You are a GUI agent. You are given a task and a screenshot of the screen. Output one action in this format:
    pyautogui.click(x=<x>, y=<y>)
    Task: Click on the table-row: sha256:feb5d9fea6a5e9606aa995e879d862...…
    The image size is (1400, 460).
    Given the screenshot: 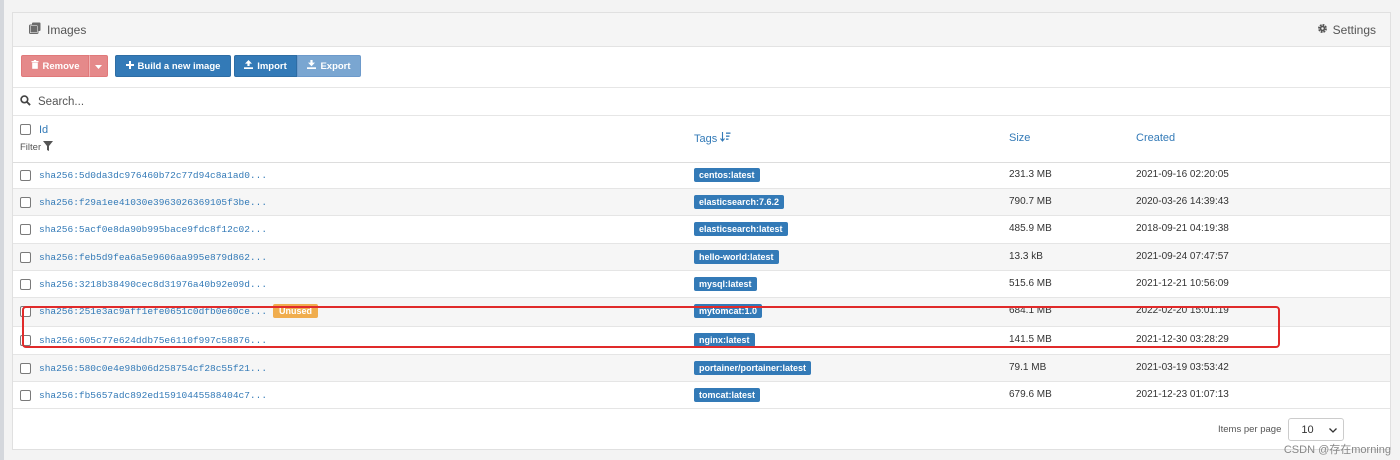 What is the action you would take?
    pyautogui.click(x=701, y=257)
    